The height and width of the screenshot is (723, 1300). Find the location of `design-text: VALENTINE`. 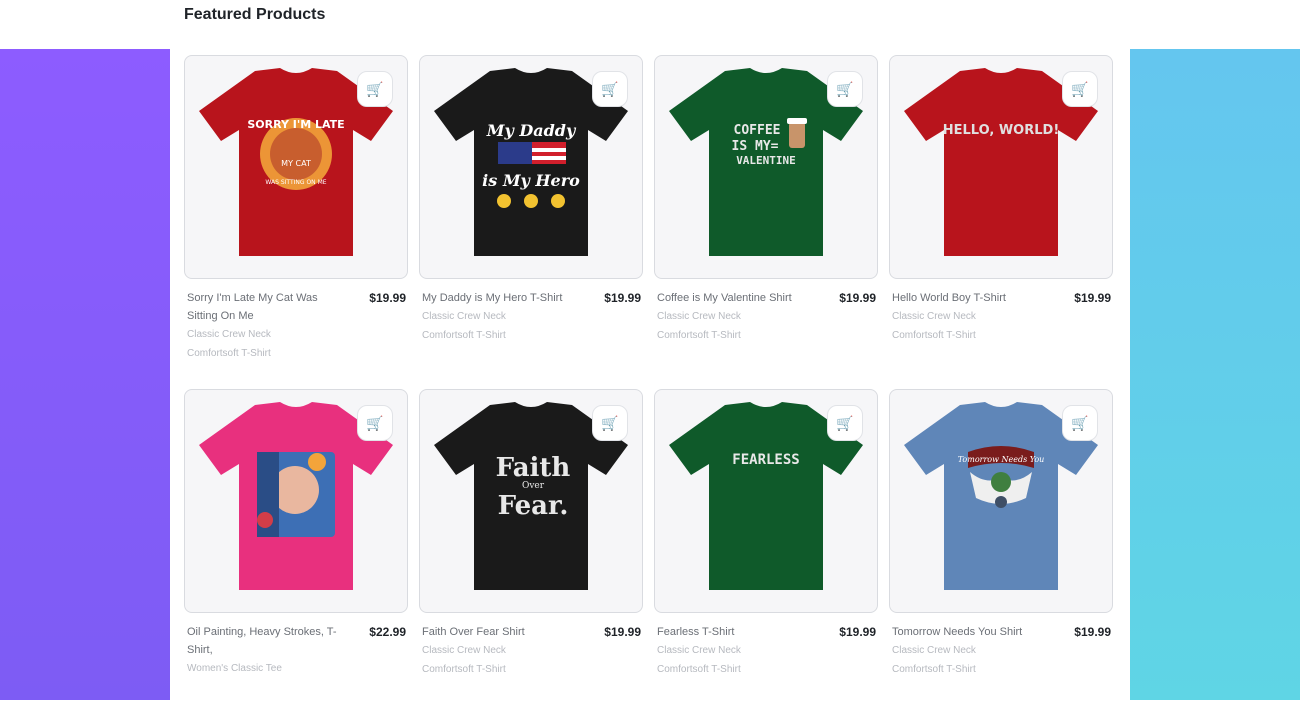

design-text: VALENTINE is located at coordinates (766, 160).